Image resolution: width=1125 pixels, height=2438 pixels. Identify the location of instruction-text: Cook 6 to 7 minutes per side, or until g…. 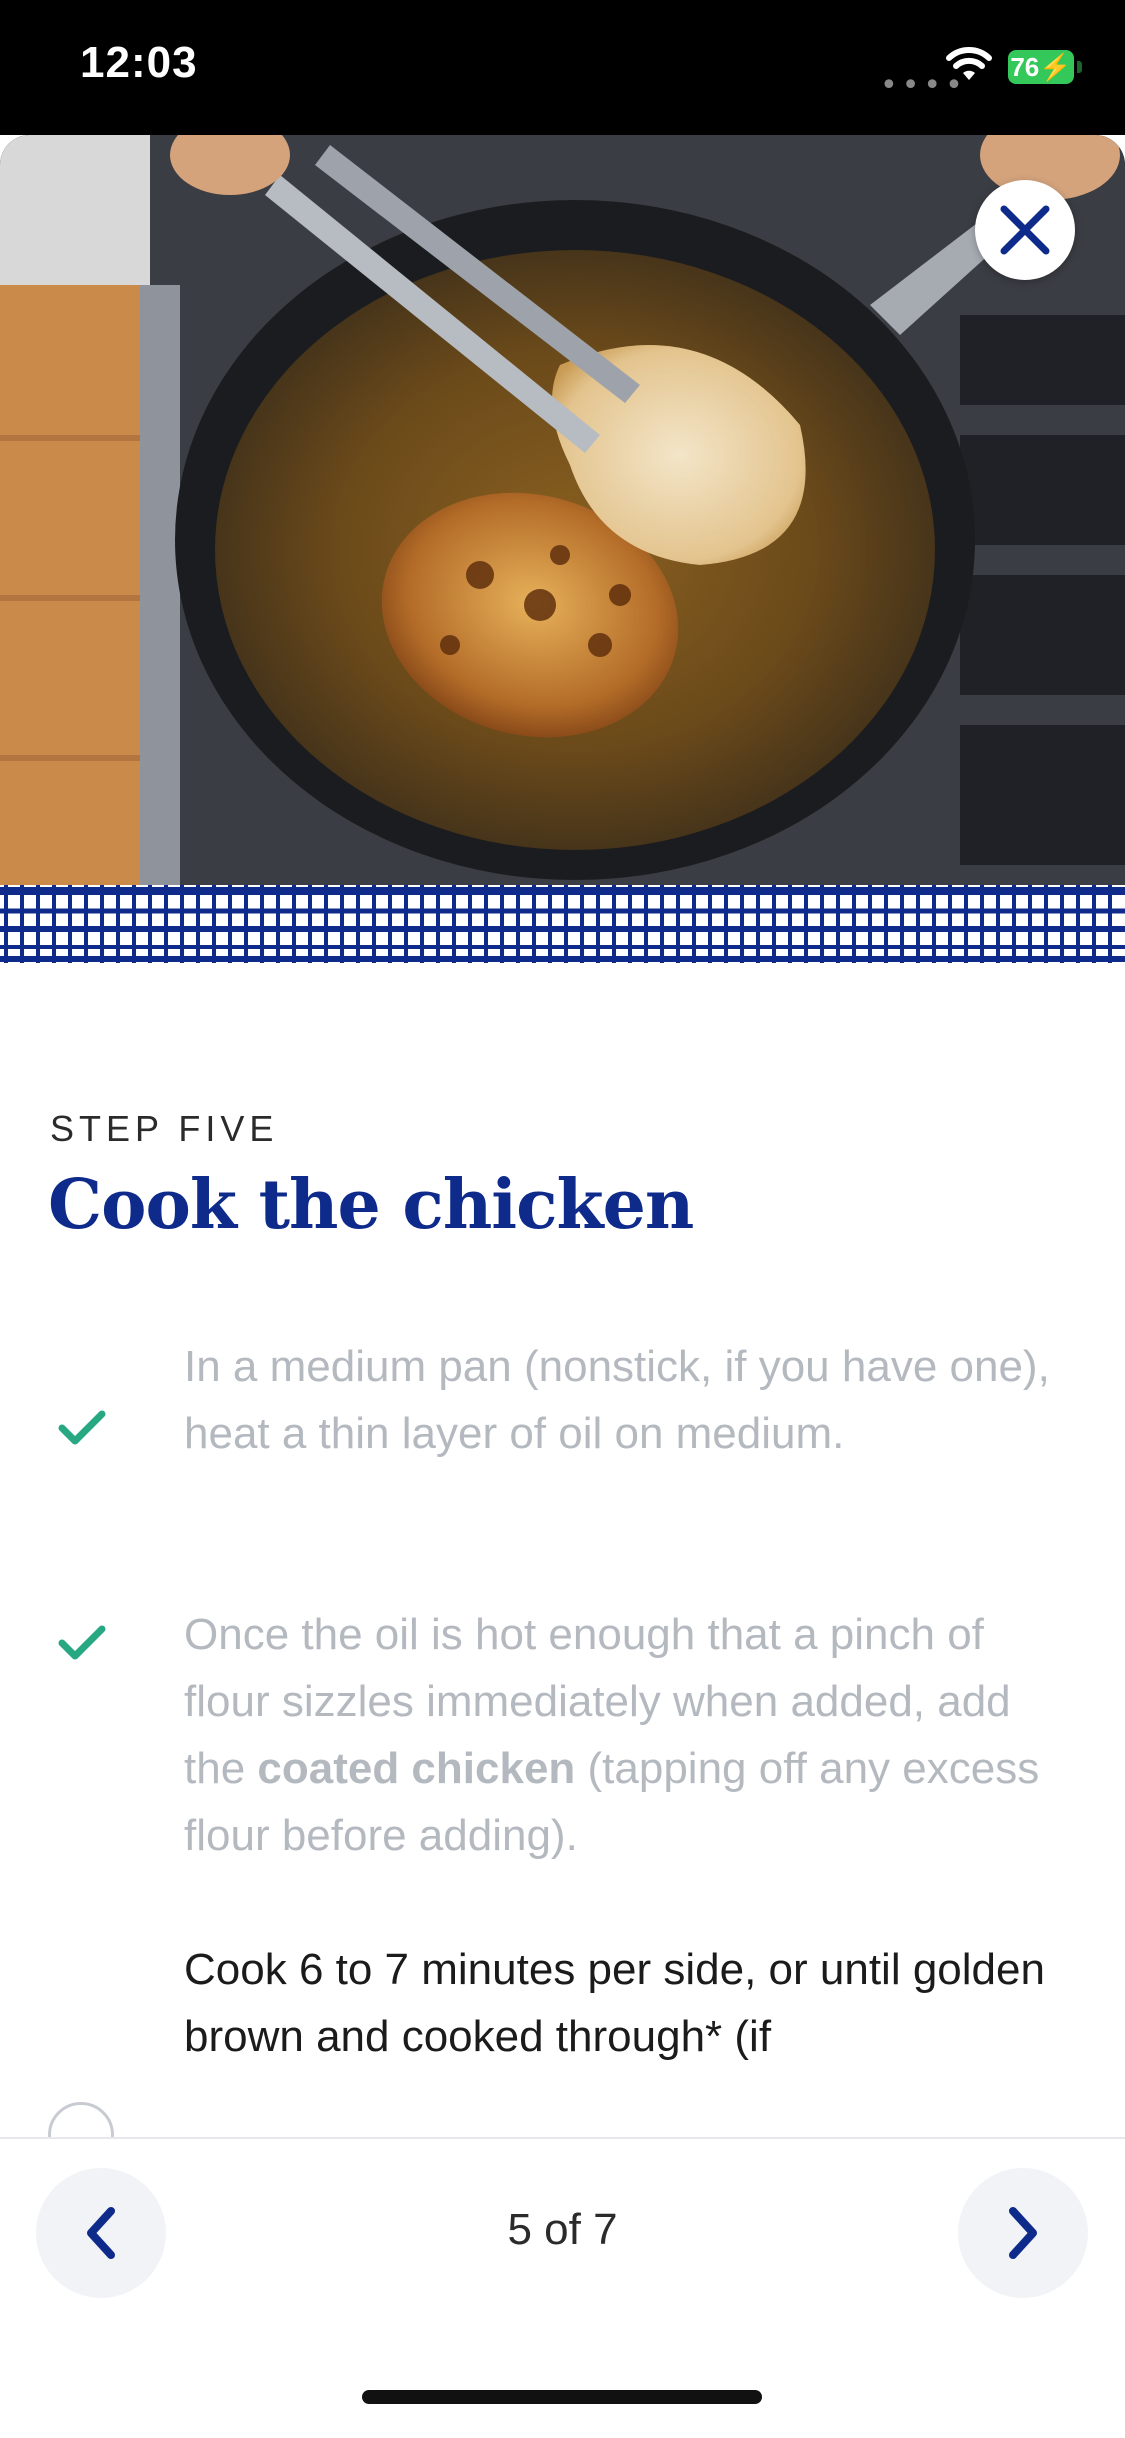
(614, 2003).